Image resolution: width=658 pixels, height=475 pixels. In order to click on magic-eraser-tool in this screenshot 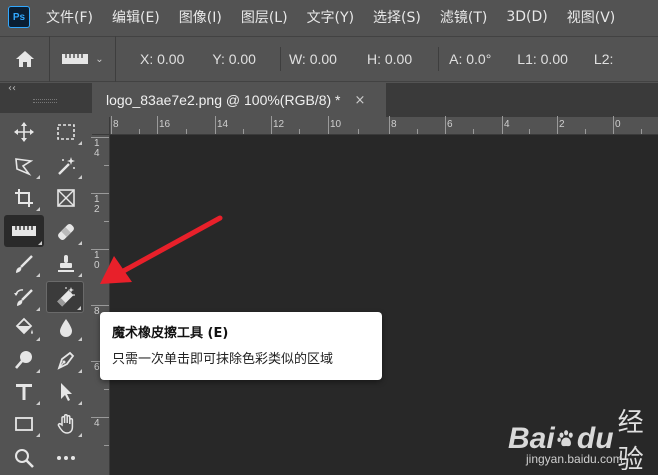, I will do `click(65, 297)`.